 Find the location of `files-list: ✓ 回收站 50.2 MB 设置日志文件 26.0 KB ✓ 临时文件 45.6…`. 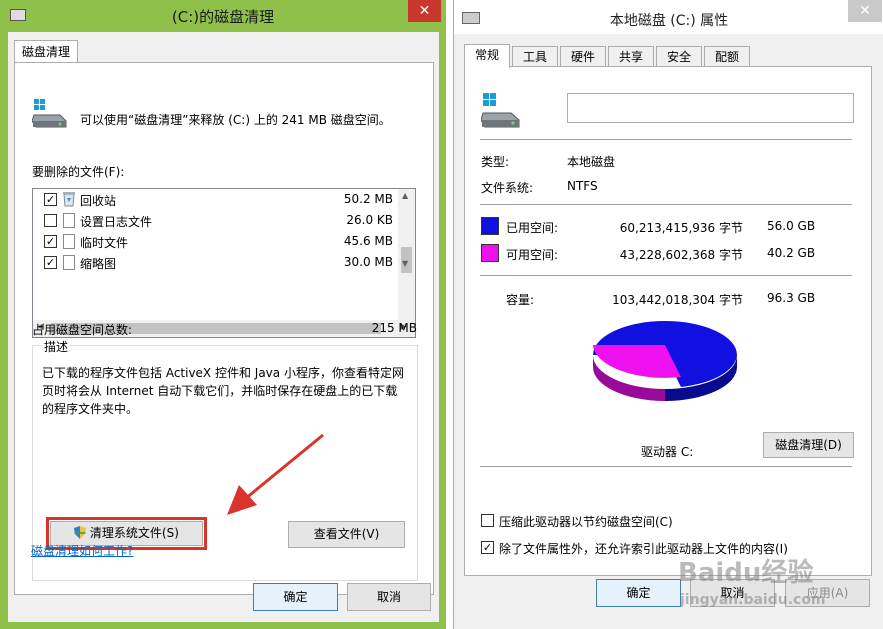

files-list: ✓ 回收站 50.2 MB 设置日志文件 26.0 KB ✓ 临时文件 45.6… is located at coordinates (224, 263).